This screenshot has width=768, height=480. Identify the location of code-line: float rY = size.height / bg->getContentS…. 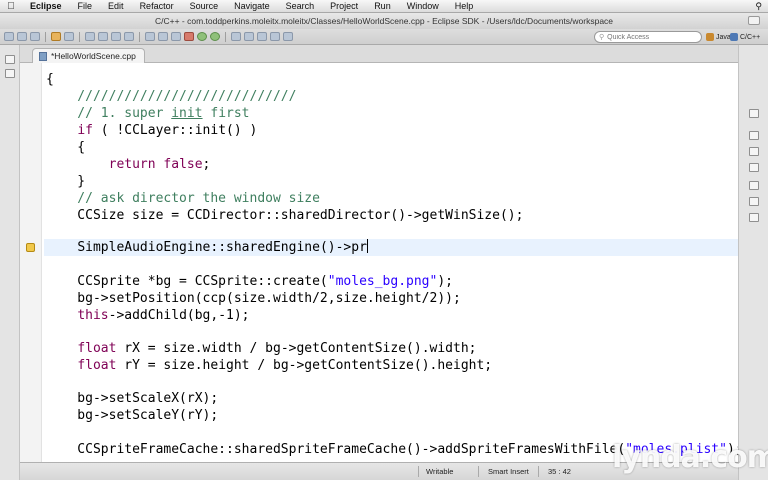
(285, 365).